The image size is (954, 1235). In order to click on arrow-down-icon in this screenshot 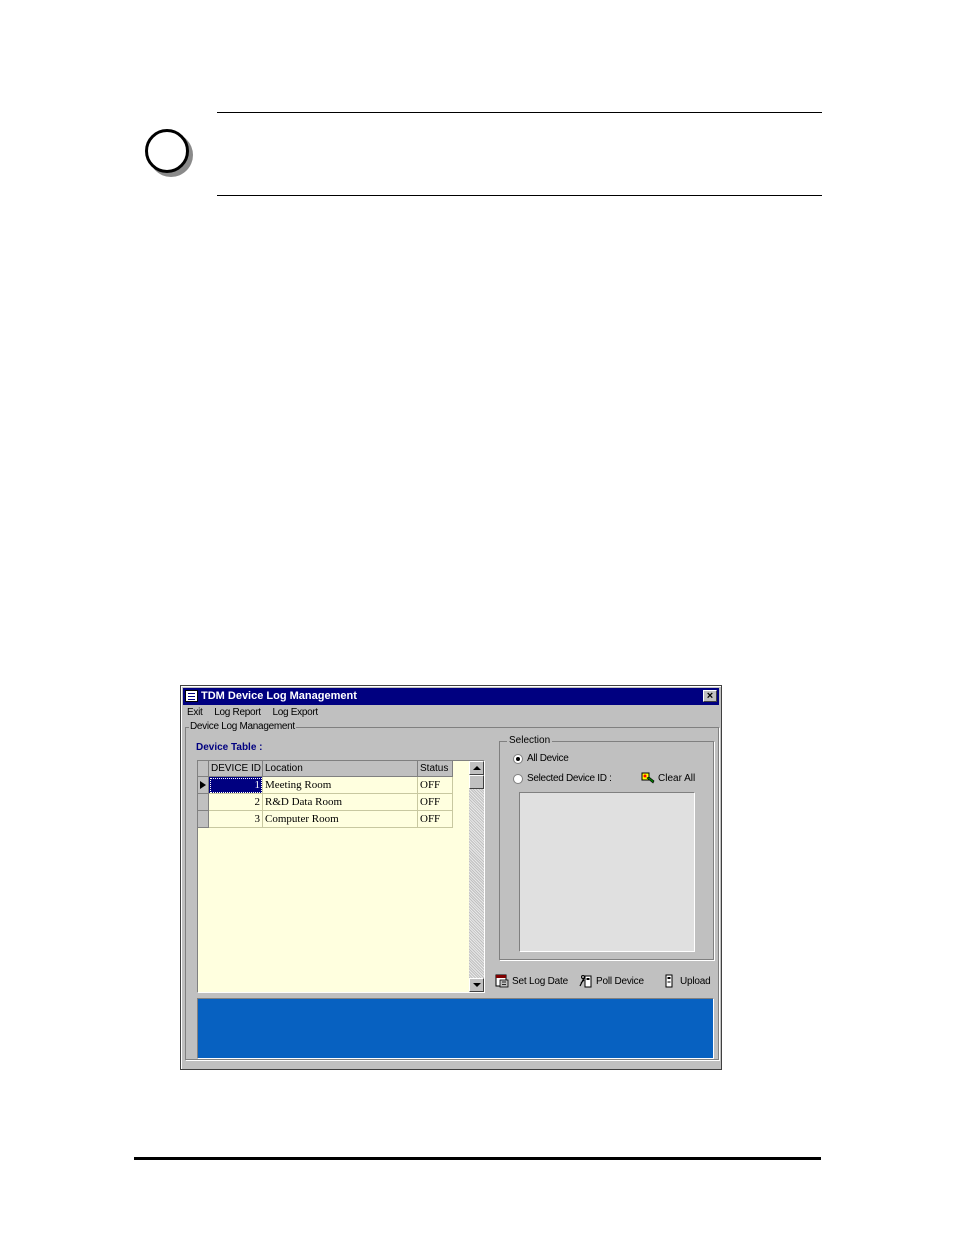, I will do `click(477, 985)`.